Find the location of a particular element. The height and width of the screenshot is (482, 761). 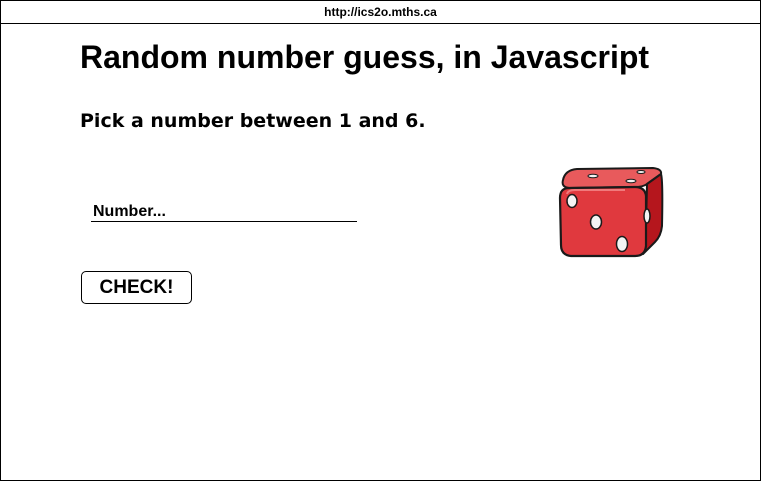

address-bar: http://ics2o.mths.ca is located at coordinates (380, 12).